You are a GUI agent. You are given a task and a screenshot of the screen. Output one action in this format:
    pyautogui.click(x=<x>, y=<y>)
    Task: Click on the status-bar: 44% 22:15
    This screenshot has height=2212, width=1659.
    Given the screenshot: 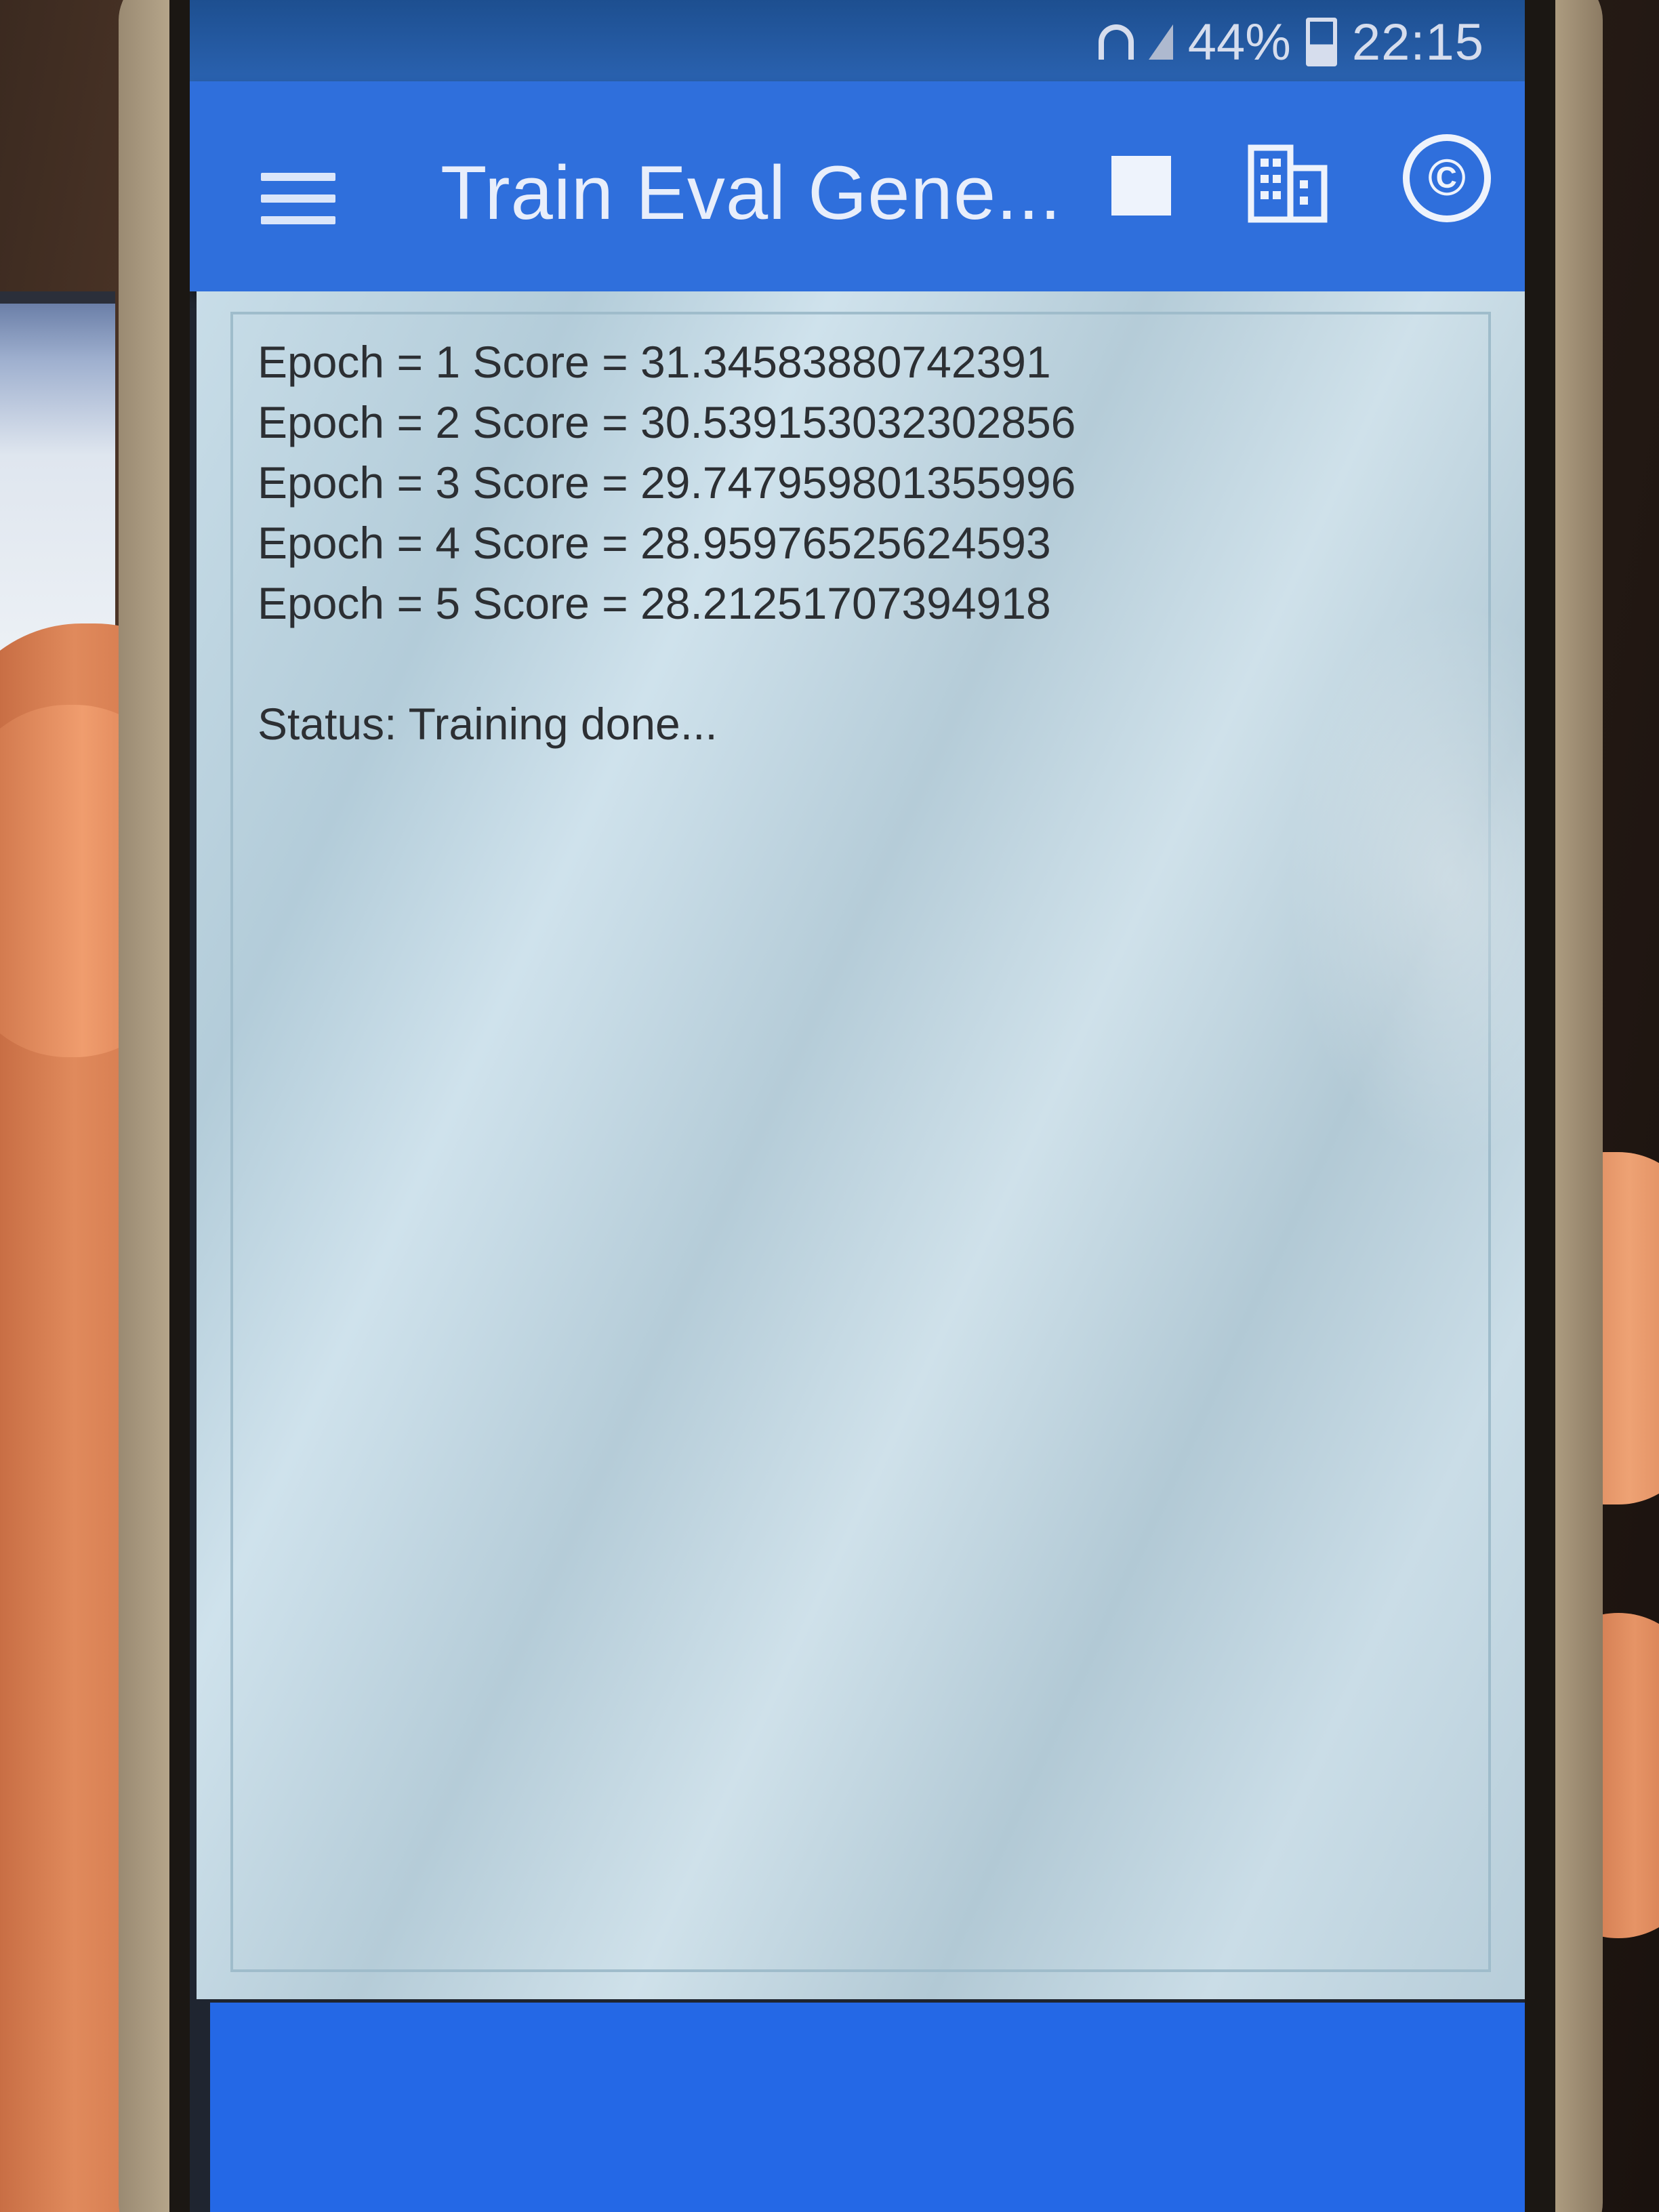 What is the action you would take?
    pyautogui.click(x=858, y=40)
    